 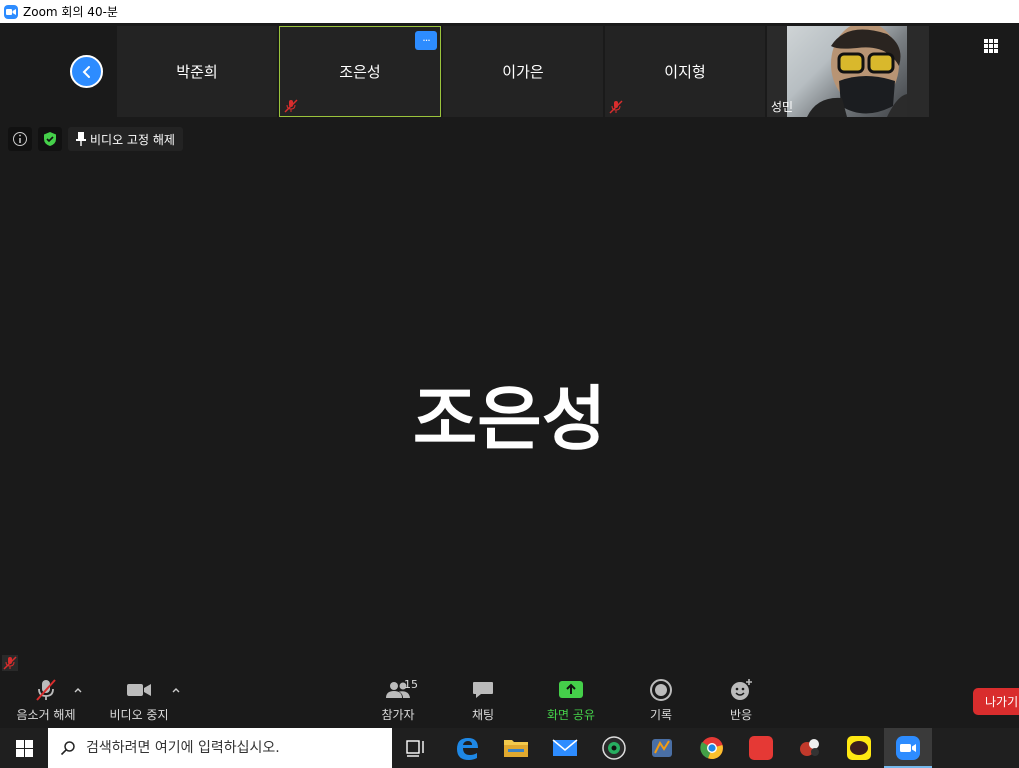 What do you see at coordinates (10, 663) in the screenshot?
I see `self-muted-icon` at bounding box center [10, 663].